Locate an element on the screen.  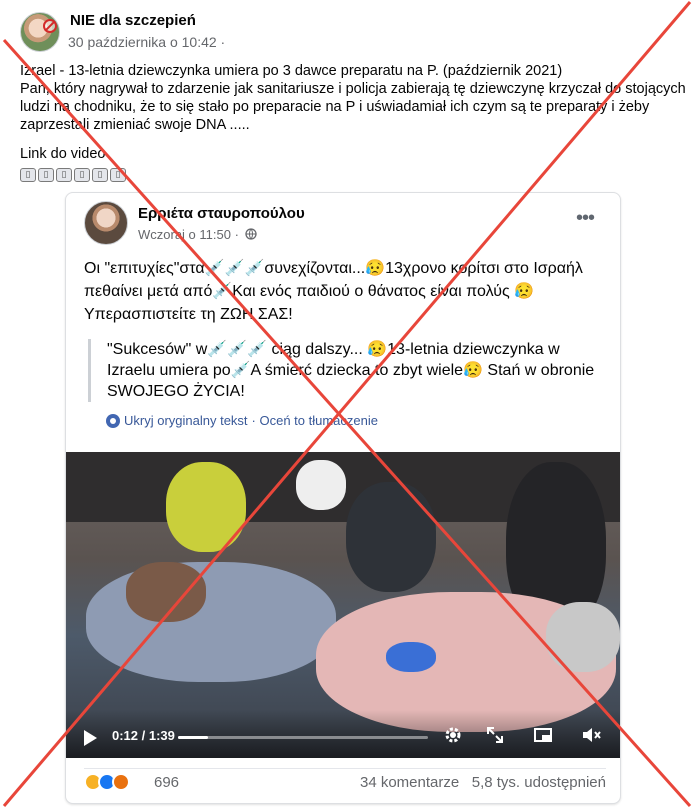
more-options-icon: ••• is located at coordinates (585, 218).